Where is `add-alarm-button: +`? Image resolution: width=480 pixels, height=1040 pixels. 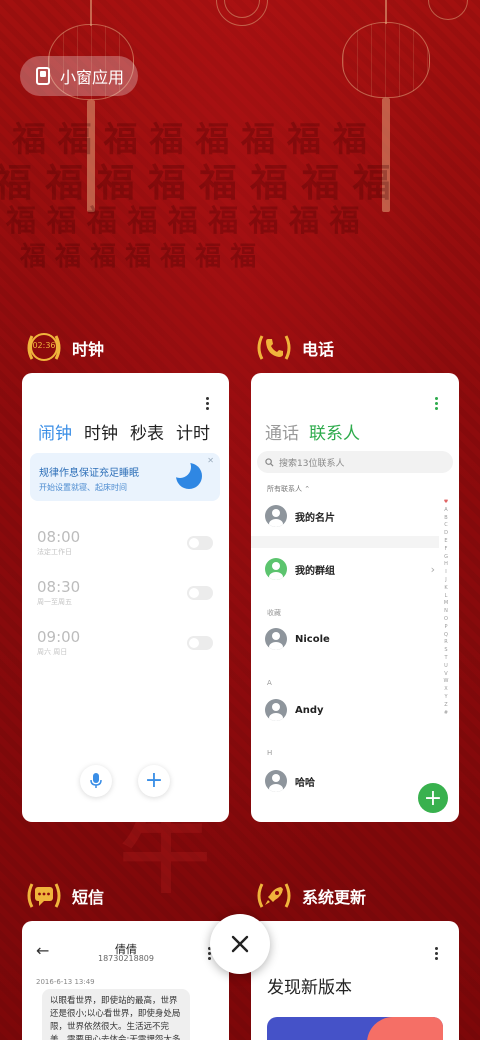
add-alarm-button: + is located at coordinates (154, 781).